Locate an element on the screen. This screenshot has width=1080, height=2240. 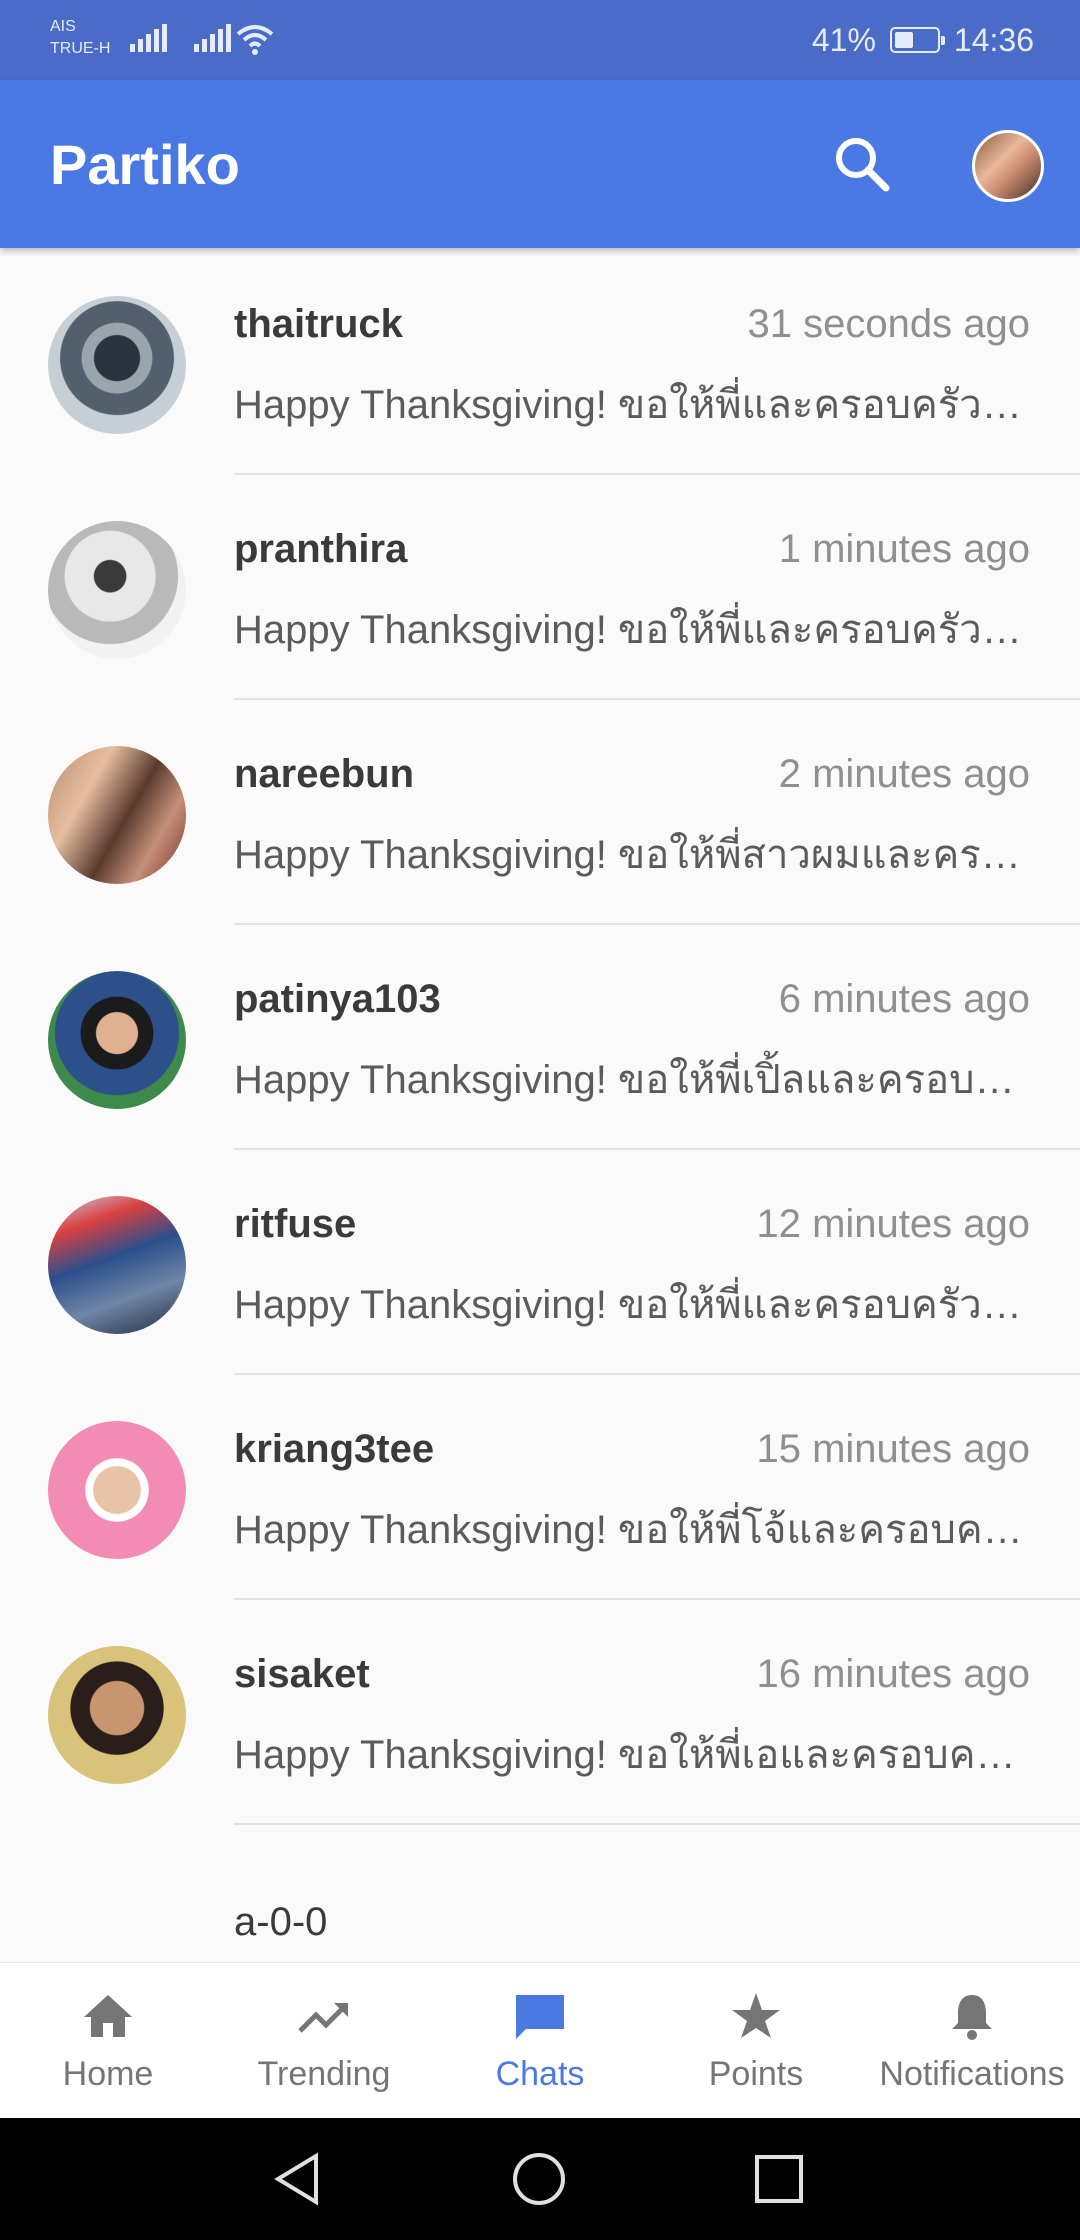
star-icon is located at coordinates (756, 2015).